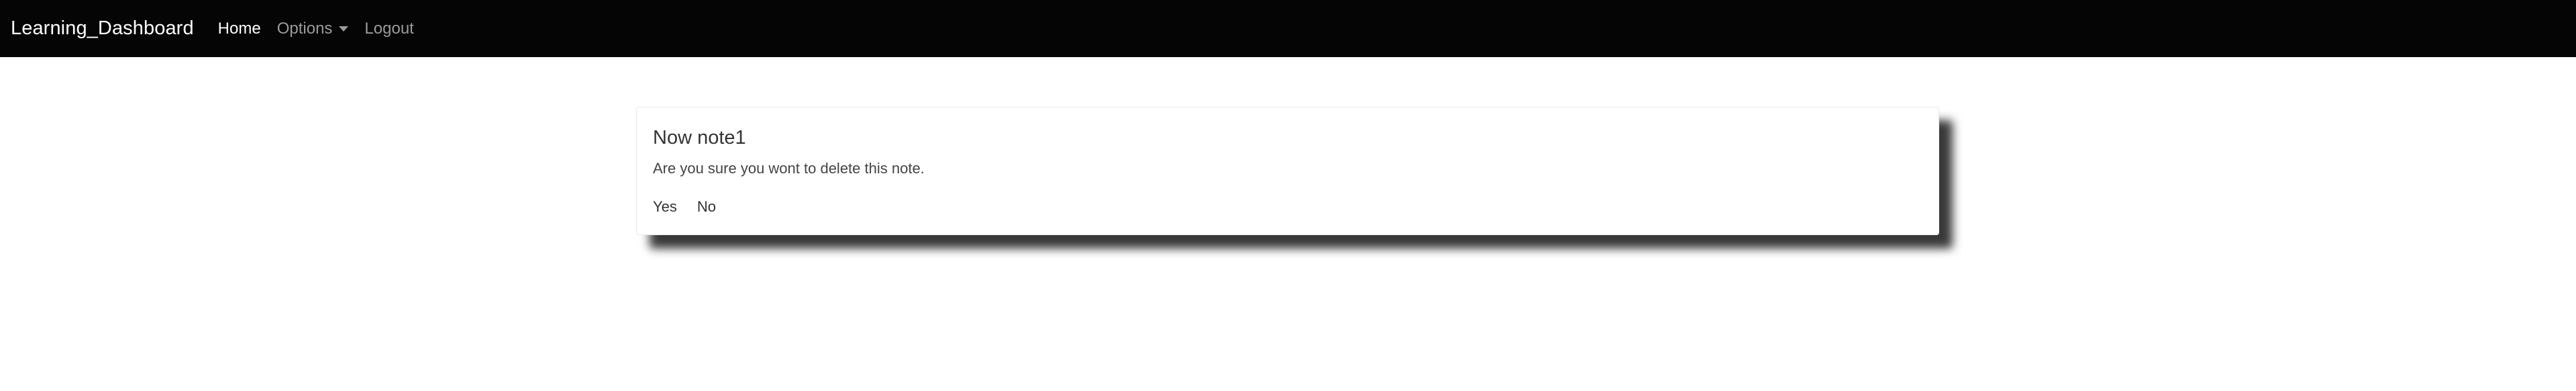  I want to click on yes-button: Yes, so click(665, 207).